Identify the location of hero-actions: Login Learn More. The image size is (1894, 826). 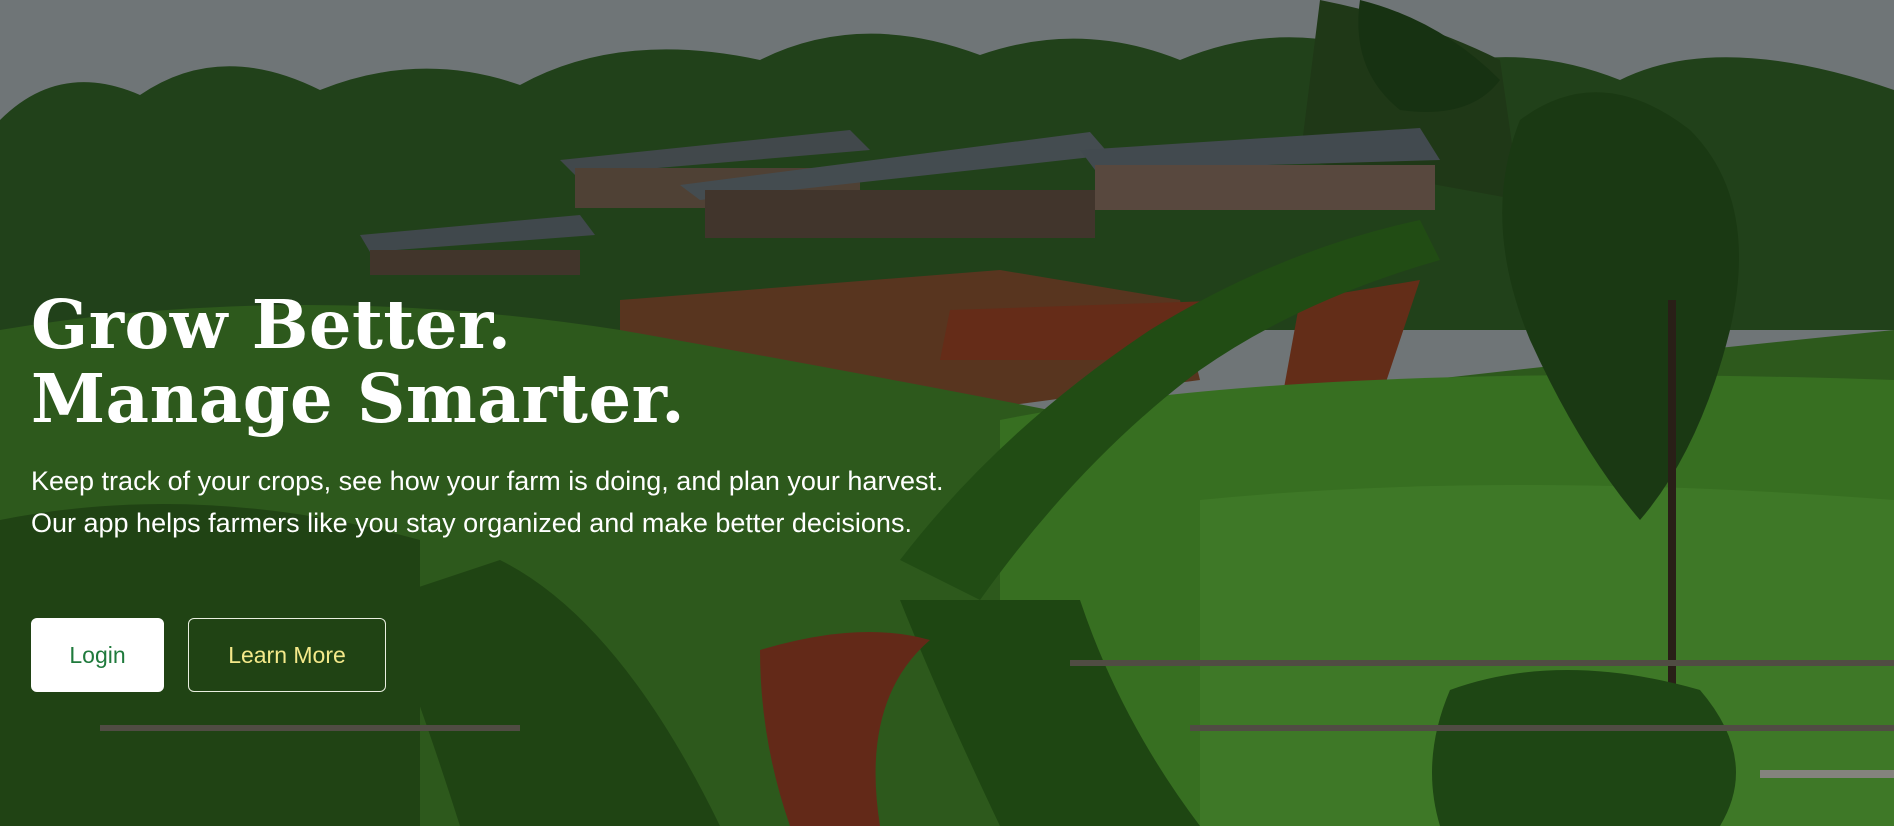
(208, 655).